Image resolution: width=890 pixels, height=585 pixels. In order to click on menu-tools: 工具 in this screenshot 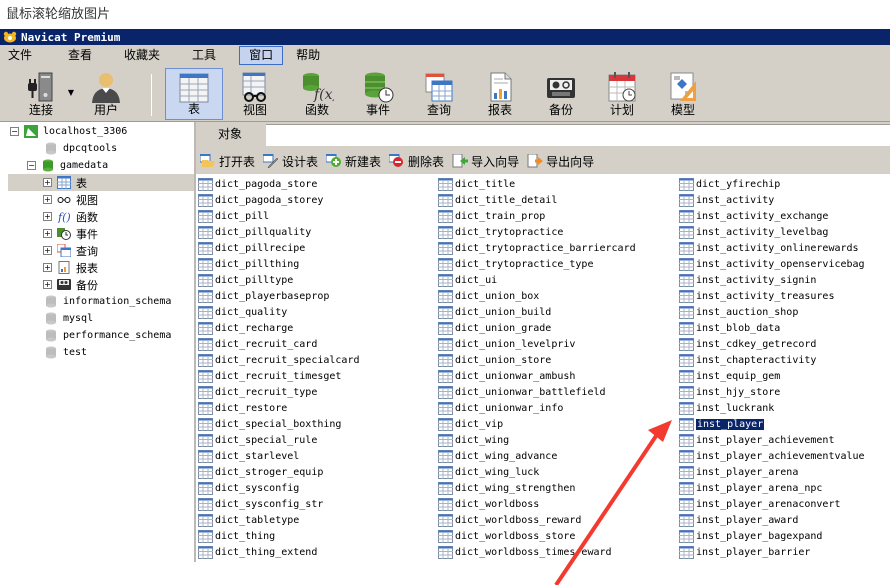, I will do `click(204, 55)`.